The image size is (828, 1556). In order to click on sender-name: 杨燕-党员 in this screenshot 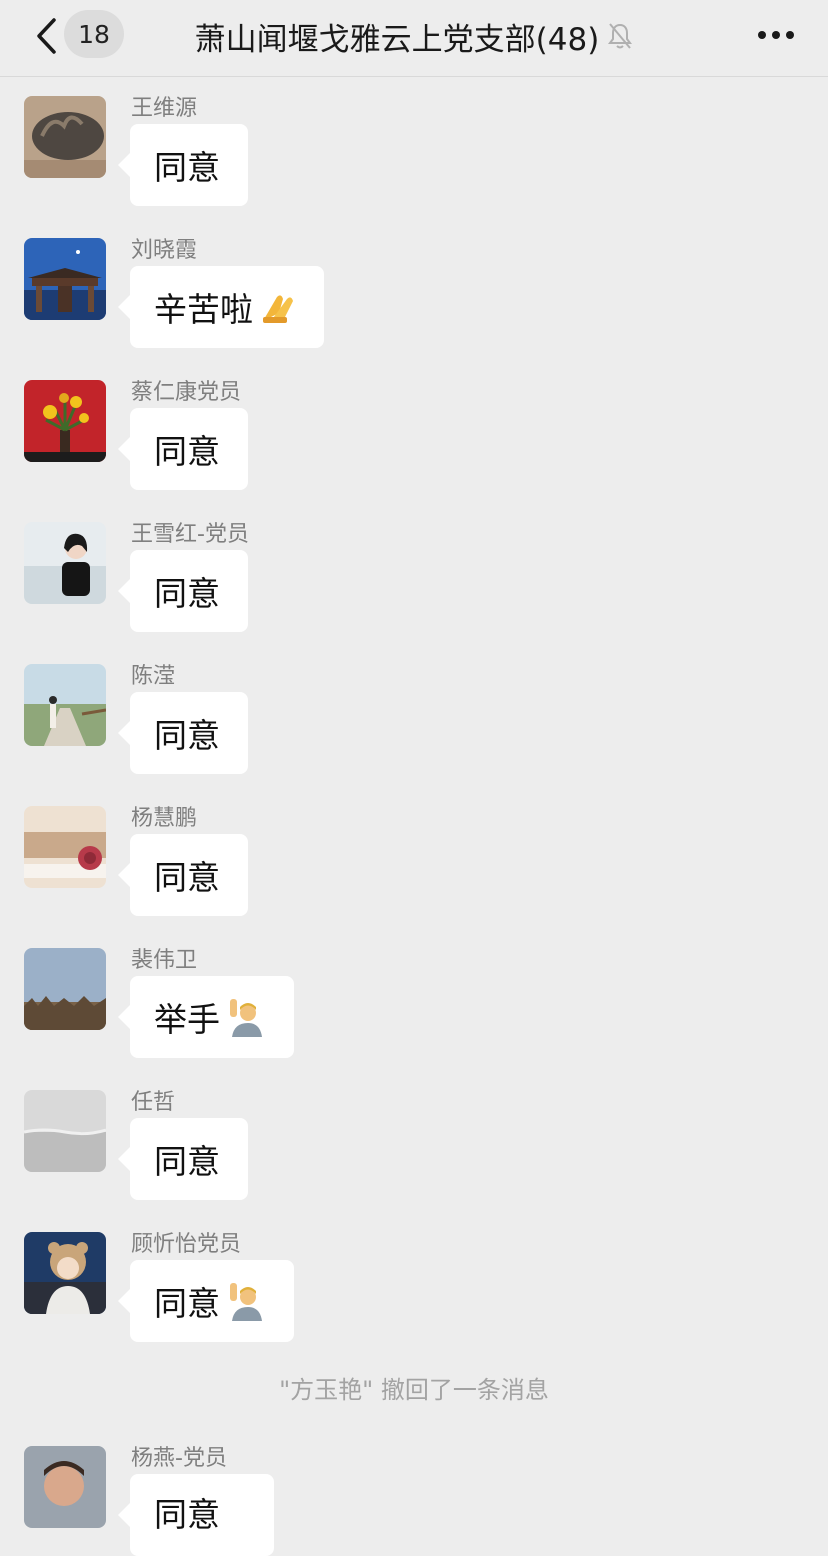, I will do `click(179, 1458)`.